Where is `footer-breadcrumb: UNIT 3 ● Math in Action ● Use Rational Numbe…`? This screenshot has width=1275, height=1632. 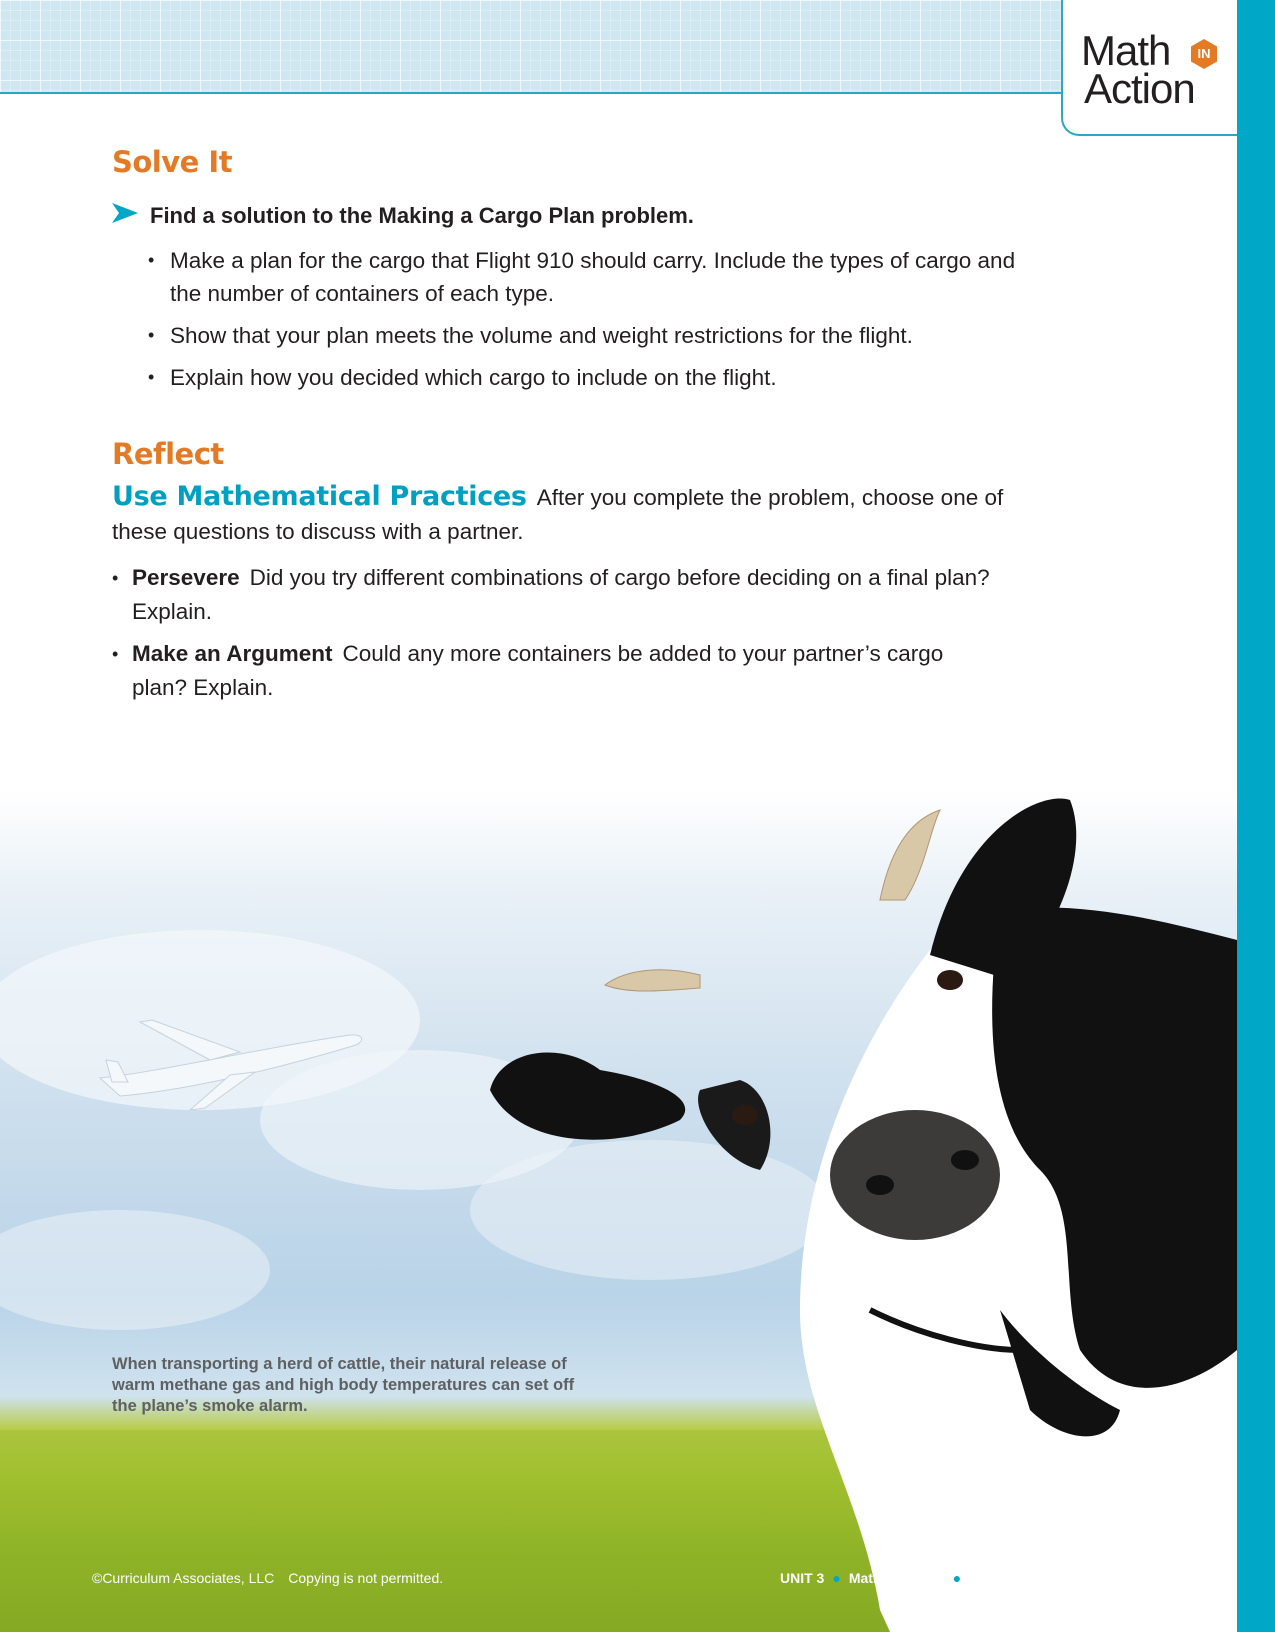
footer-breadcrumb: UNIT 3 ● Math in Action ● Use Rational Numbe… is located at coordinates (945, 1578).